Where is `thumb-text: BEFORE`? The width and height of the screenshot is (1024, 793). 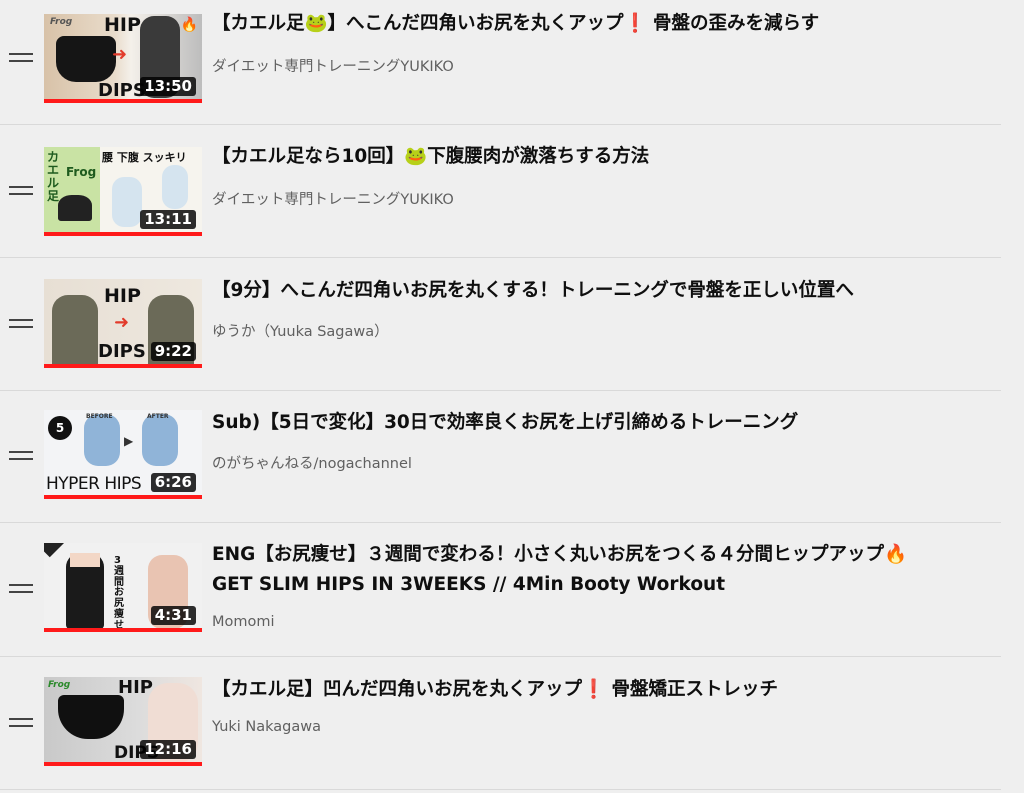 thumb-text: BEFORE is located at coordinates (99, 416).